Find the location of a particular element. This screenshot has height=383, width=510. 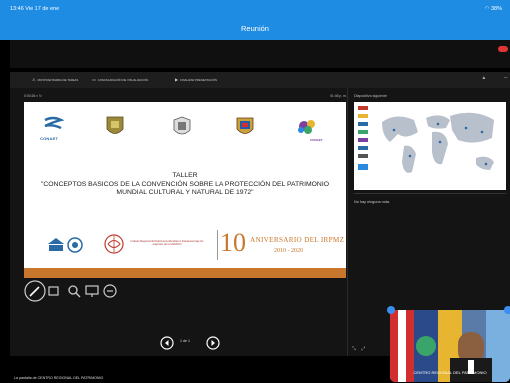

more-options-icon is located at coordinates (110, 291).